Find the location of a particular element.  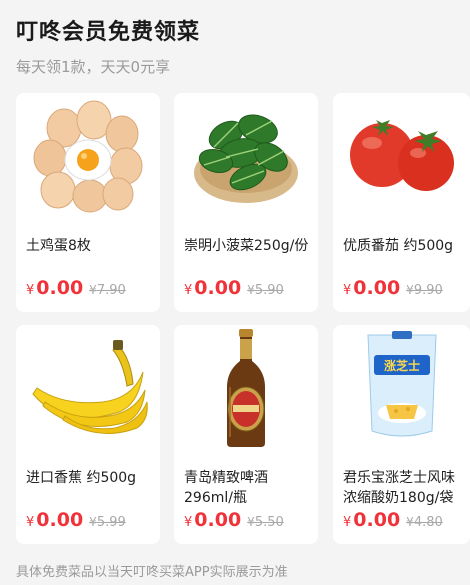

original-price: ¥5.90 is located at coordinates (265, 290).